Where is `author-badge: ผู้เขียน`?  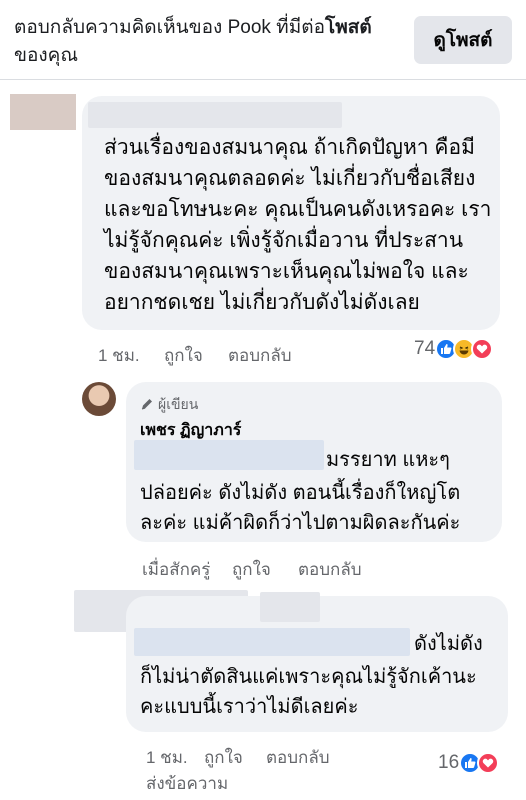 author-badge: ผู้เขียน is located at coordinates (169, 405).